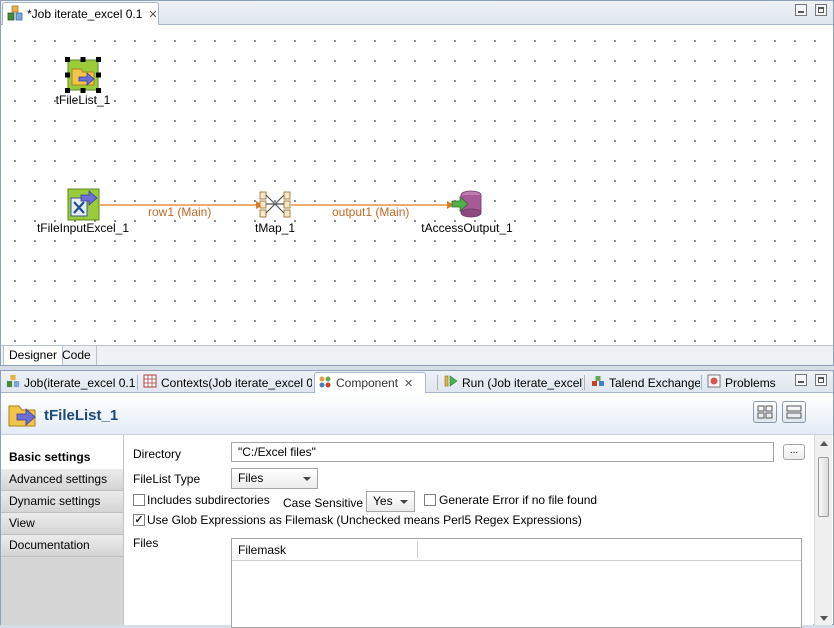  What do you see at coordinates (83, 228) in the screenshot?
I see `tfileinputexcel-label: tFileInputExcel_1` at bounding box center [83, 228].